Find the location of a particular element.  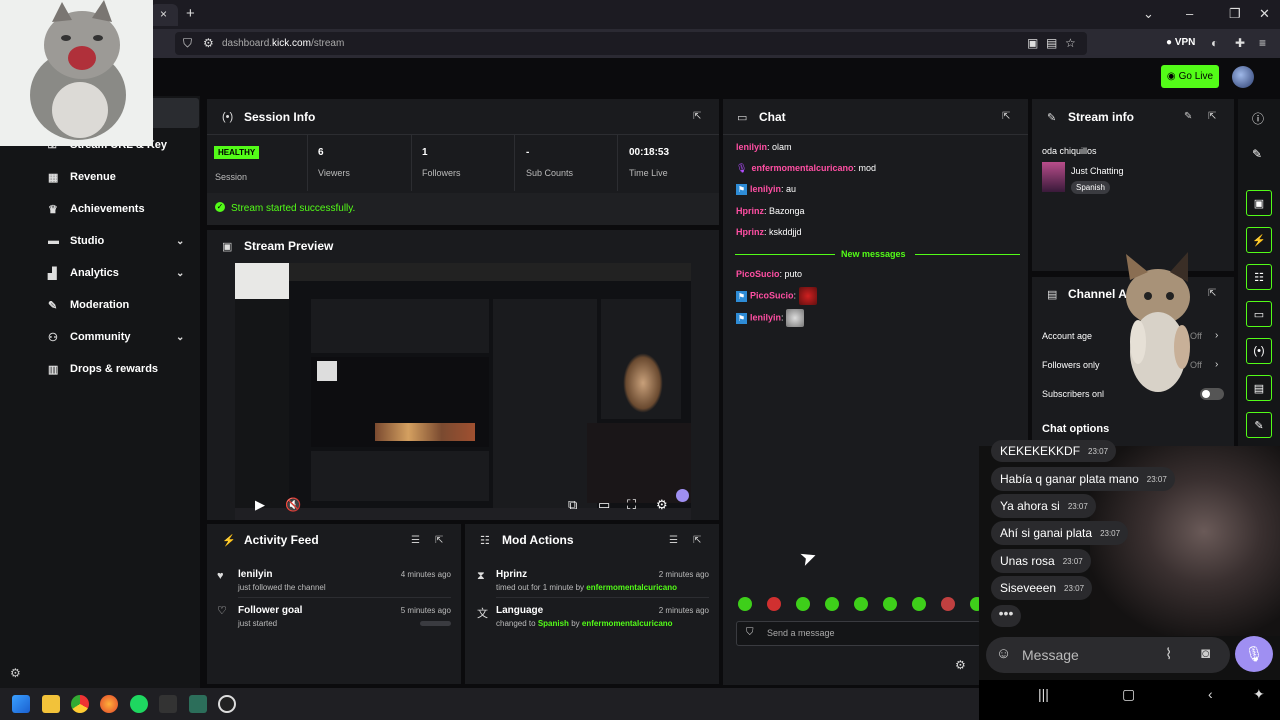

extensions-icon: ✚ is located at coordinates (1240, 43).